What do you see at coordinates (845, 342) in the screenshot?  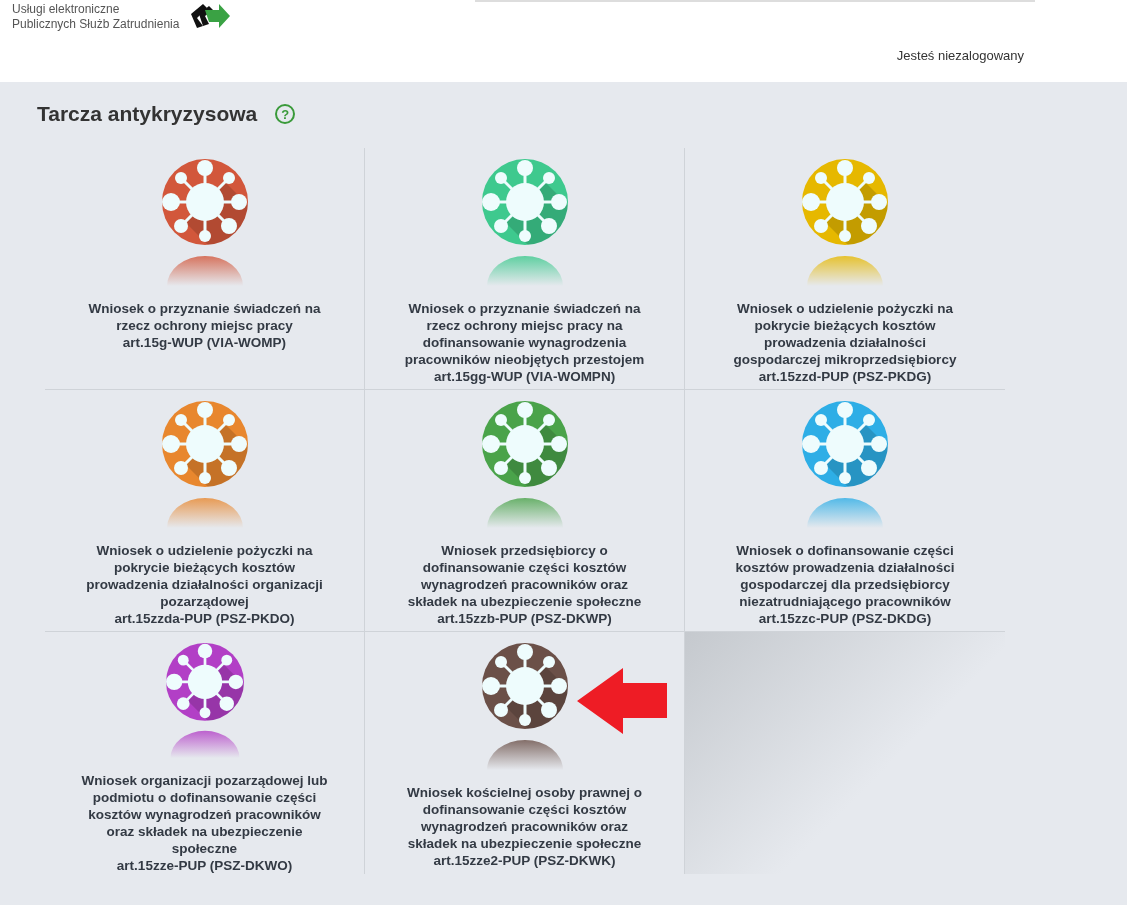 I see `application-title: Wniosek o udzielenie pożyczki na pokrycie bieżących kosztów prowadzenia działalności gospodarczej mikroprzedsiębiorcy art.15zzd-PUP (PSZ-PKDG)` at bounding box center [845, 342].